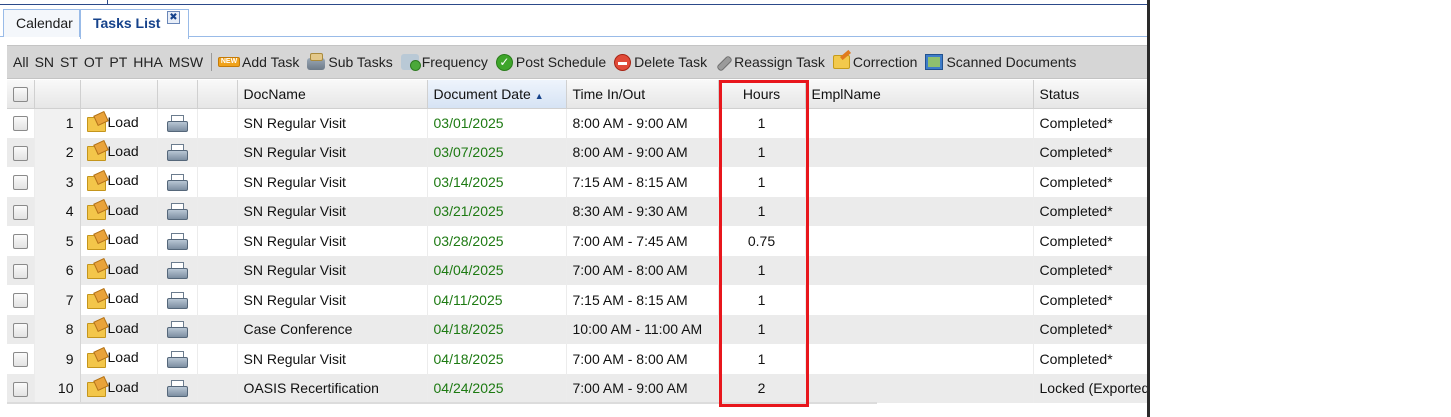  Describe the element at coordinates (44, 62) in the screenshot. I see `filter-sn: SN` at that location.